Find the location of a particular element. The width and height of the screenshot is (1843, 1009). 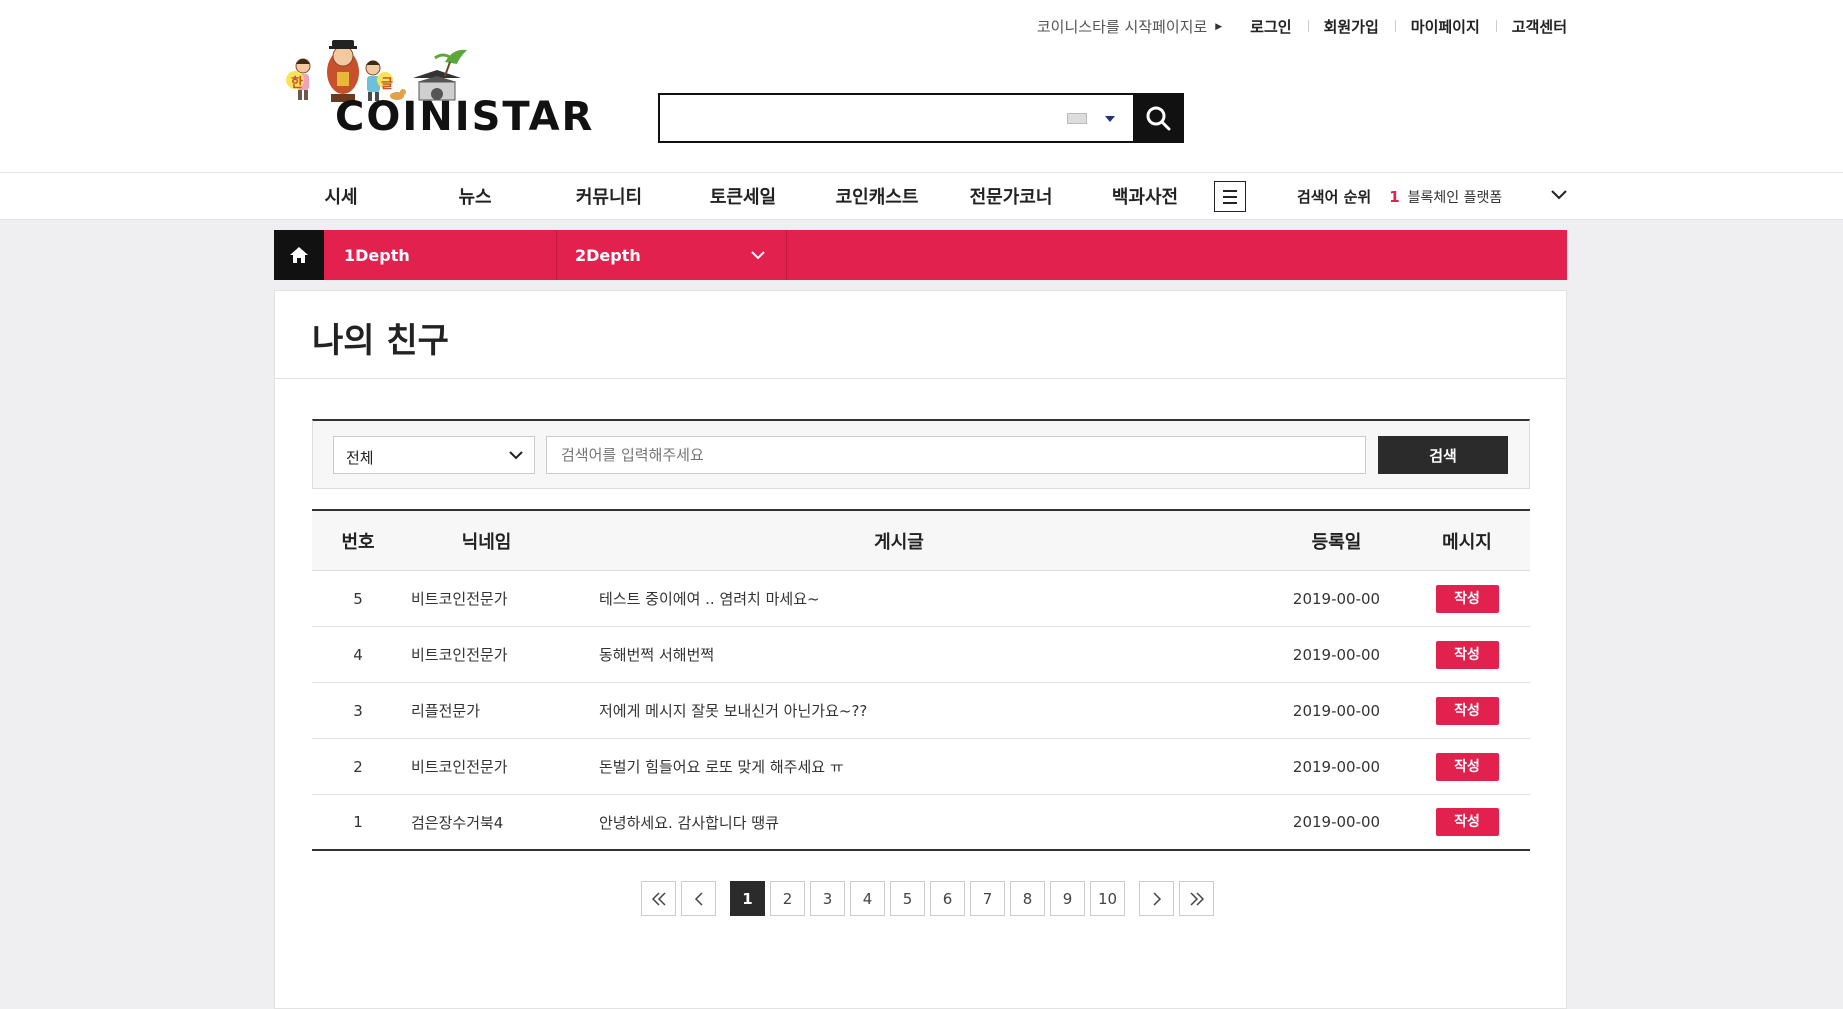

home-button is located at coordinates (299, 255).